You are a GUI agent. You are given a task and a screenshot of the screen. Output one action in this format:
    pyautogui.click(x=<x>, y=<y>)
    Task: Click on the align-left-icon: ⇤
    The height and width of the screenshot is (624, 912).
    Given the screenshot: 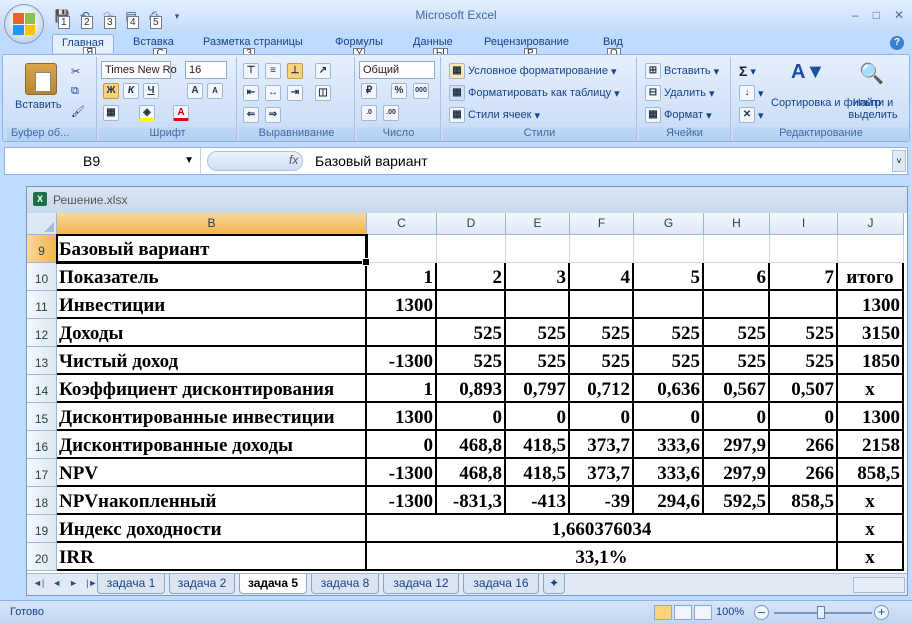 What is the action you would take?
    pyautogui.click(x=251, y=93)
    